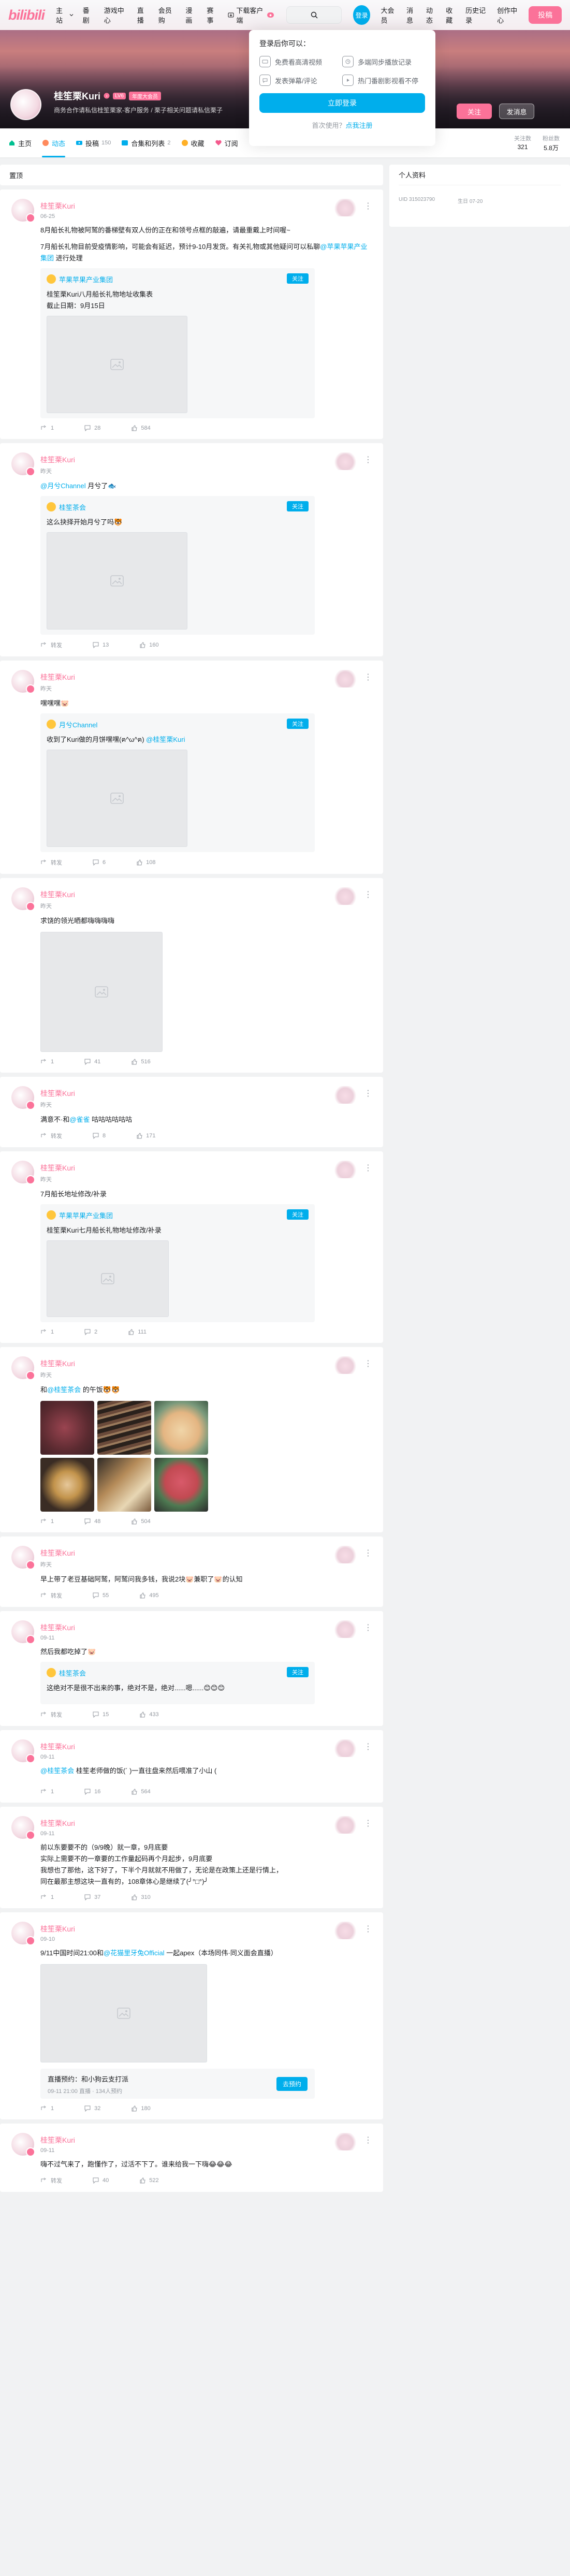  What do you see at coordinates (251, 15) in the screenshot?
I see `nav-link-download: 下载客户端 ●` at bounding box center [251, 15].